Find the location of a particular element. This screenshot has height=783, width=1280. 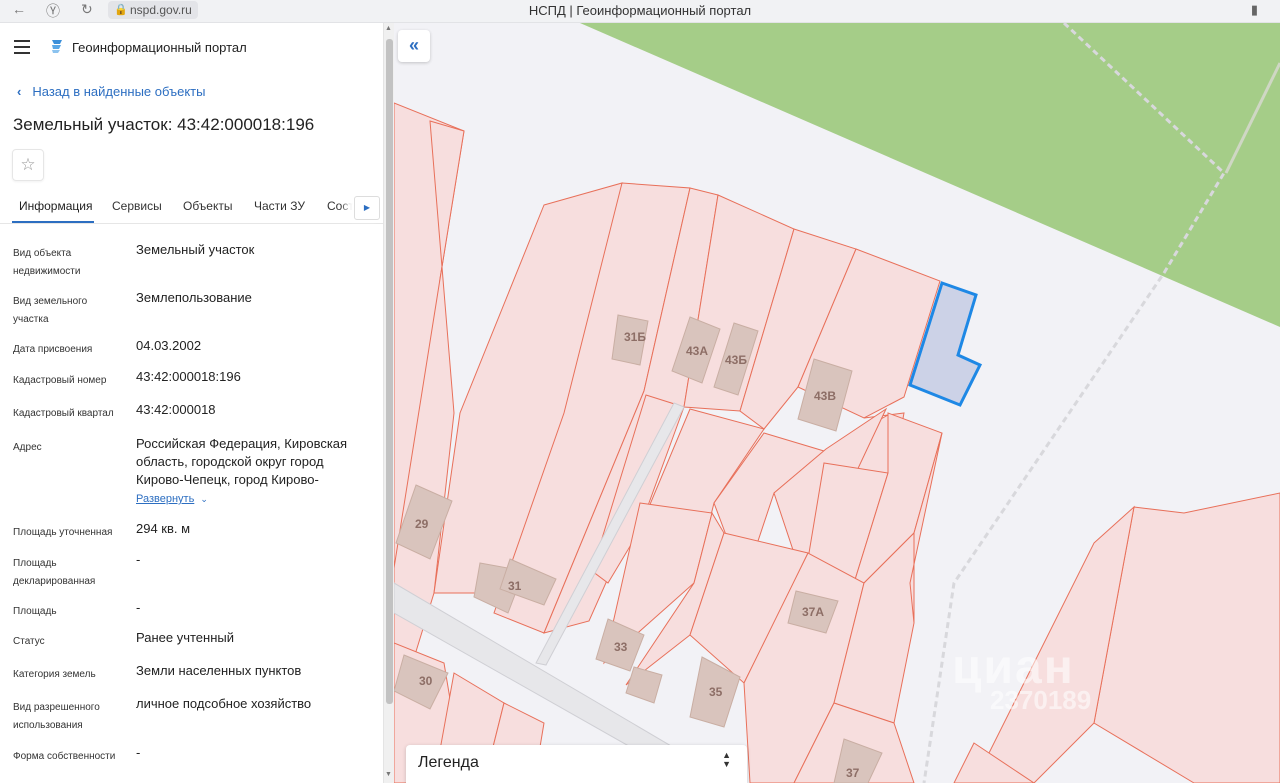

info-label: Статус is located at coordinates (29, 641).